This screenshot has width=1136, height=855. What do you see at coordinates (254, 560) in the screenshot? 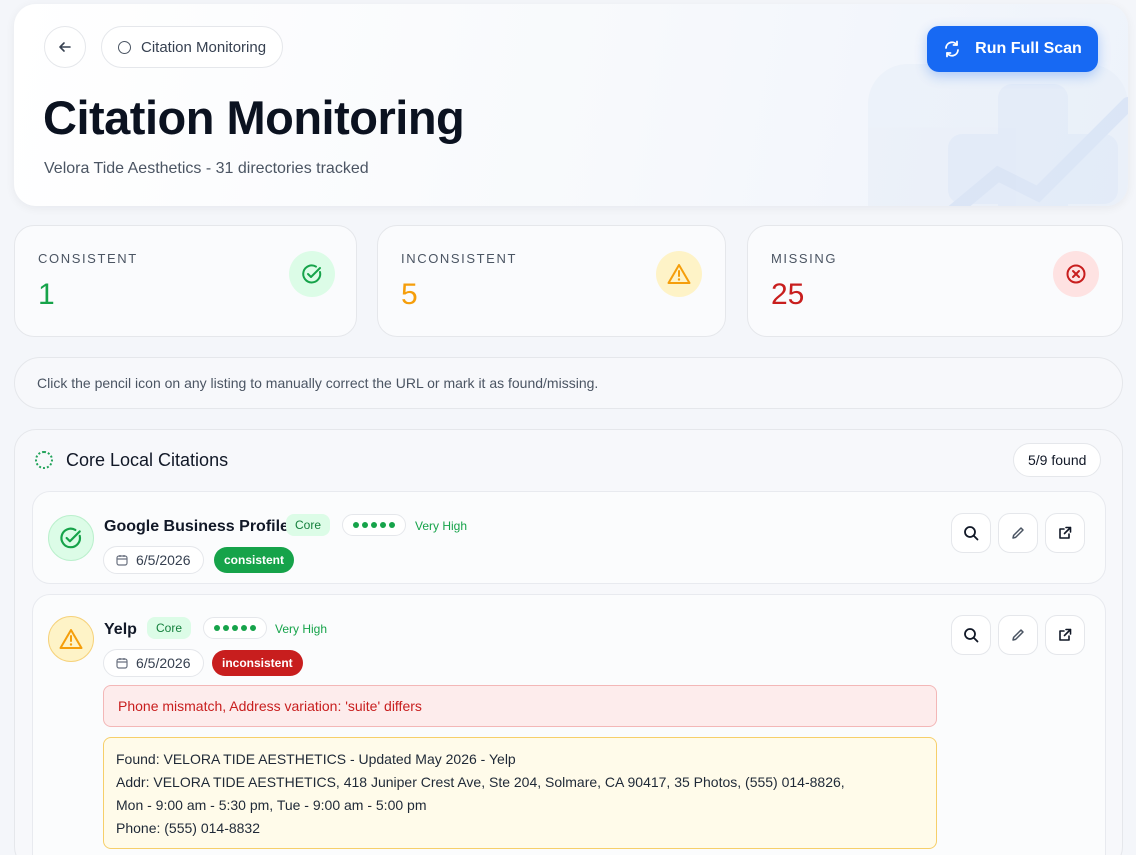
I see `status-badge: consistent` at bounding box center [254, 560].